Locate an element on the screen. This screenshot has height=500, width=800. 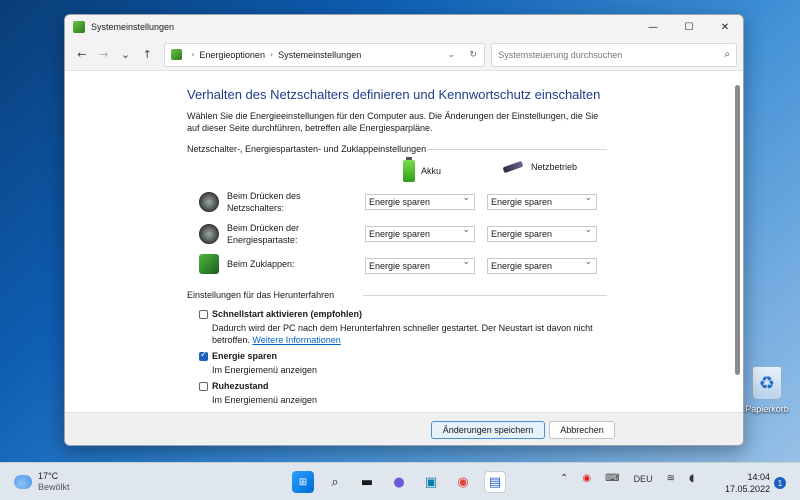
power-button-battery-select: Energie sparen is located at coordinates (420, 201).